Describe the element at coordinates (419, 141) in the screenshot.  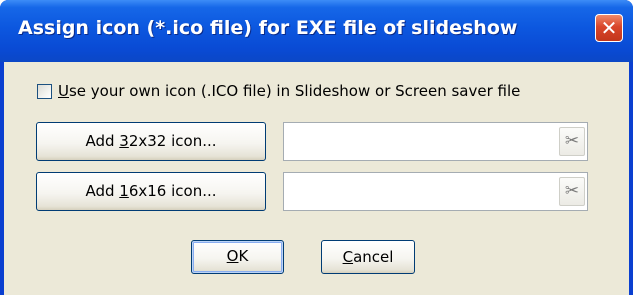
I see `icon-32-path-input` at that location.